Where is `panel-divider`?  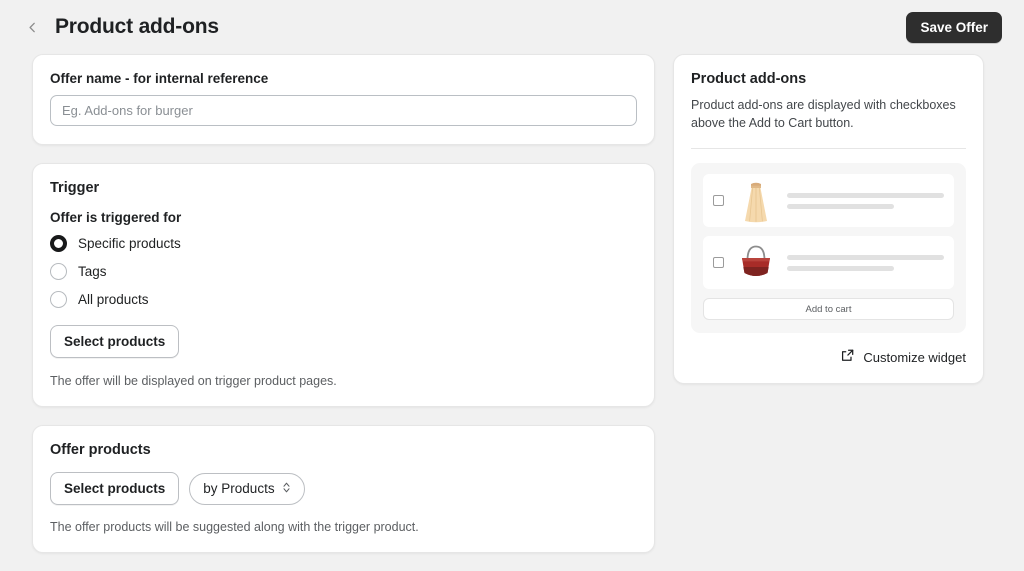
panel-divider is located at coordinates (828, 149).